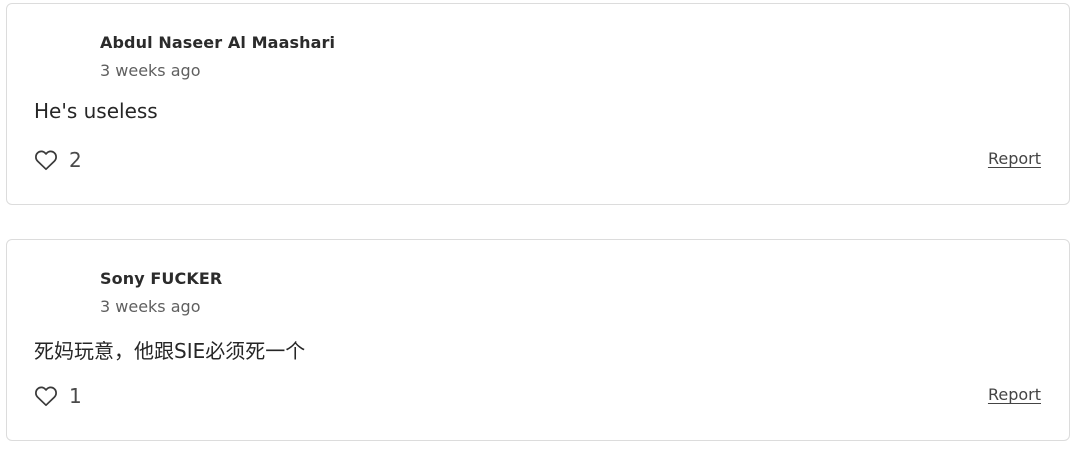  I want to click on review-text: He's useless, so click(96, 111).